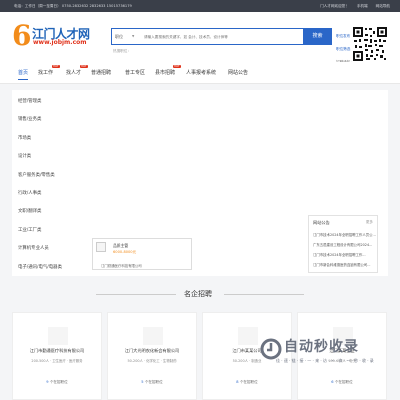  Describe the element at coordinates (198, 294) in the screenshot. I see `section-title: 名企招聘` at that location.